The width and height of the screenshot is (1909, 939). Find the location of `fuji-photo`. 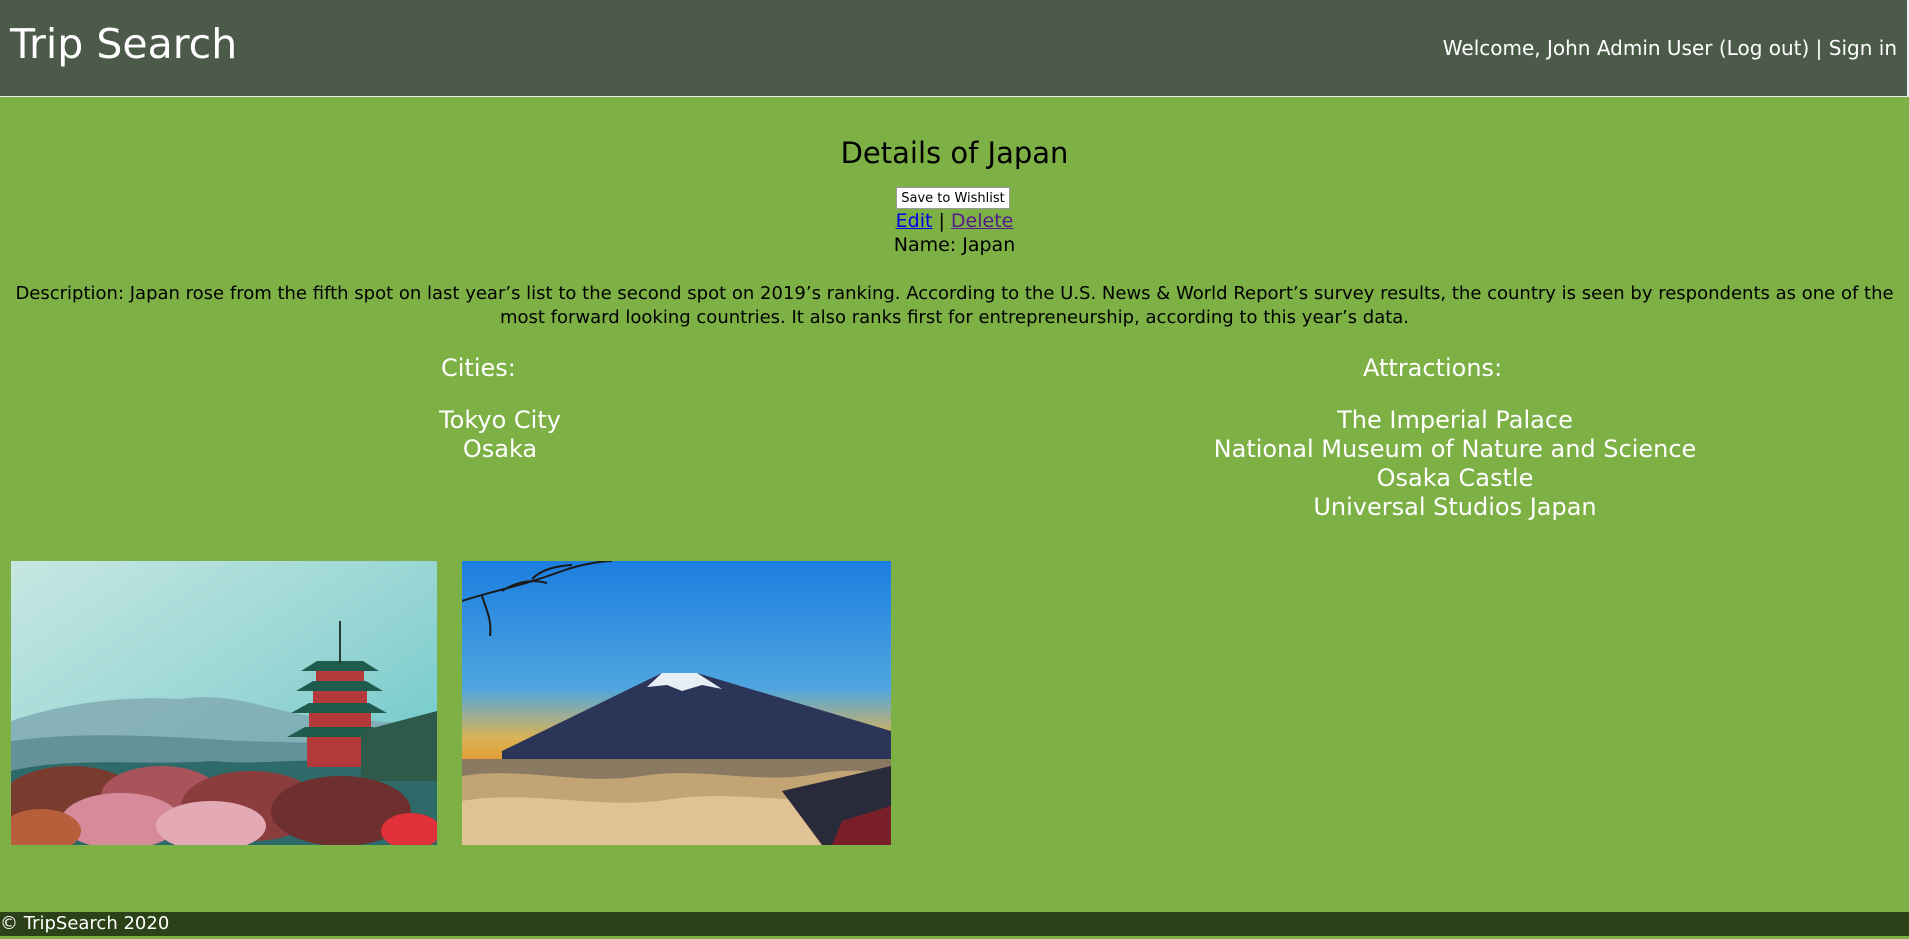

fuji-photo is located at coordinates (676, 703).